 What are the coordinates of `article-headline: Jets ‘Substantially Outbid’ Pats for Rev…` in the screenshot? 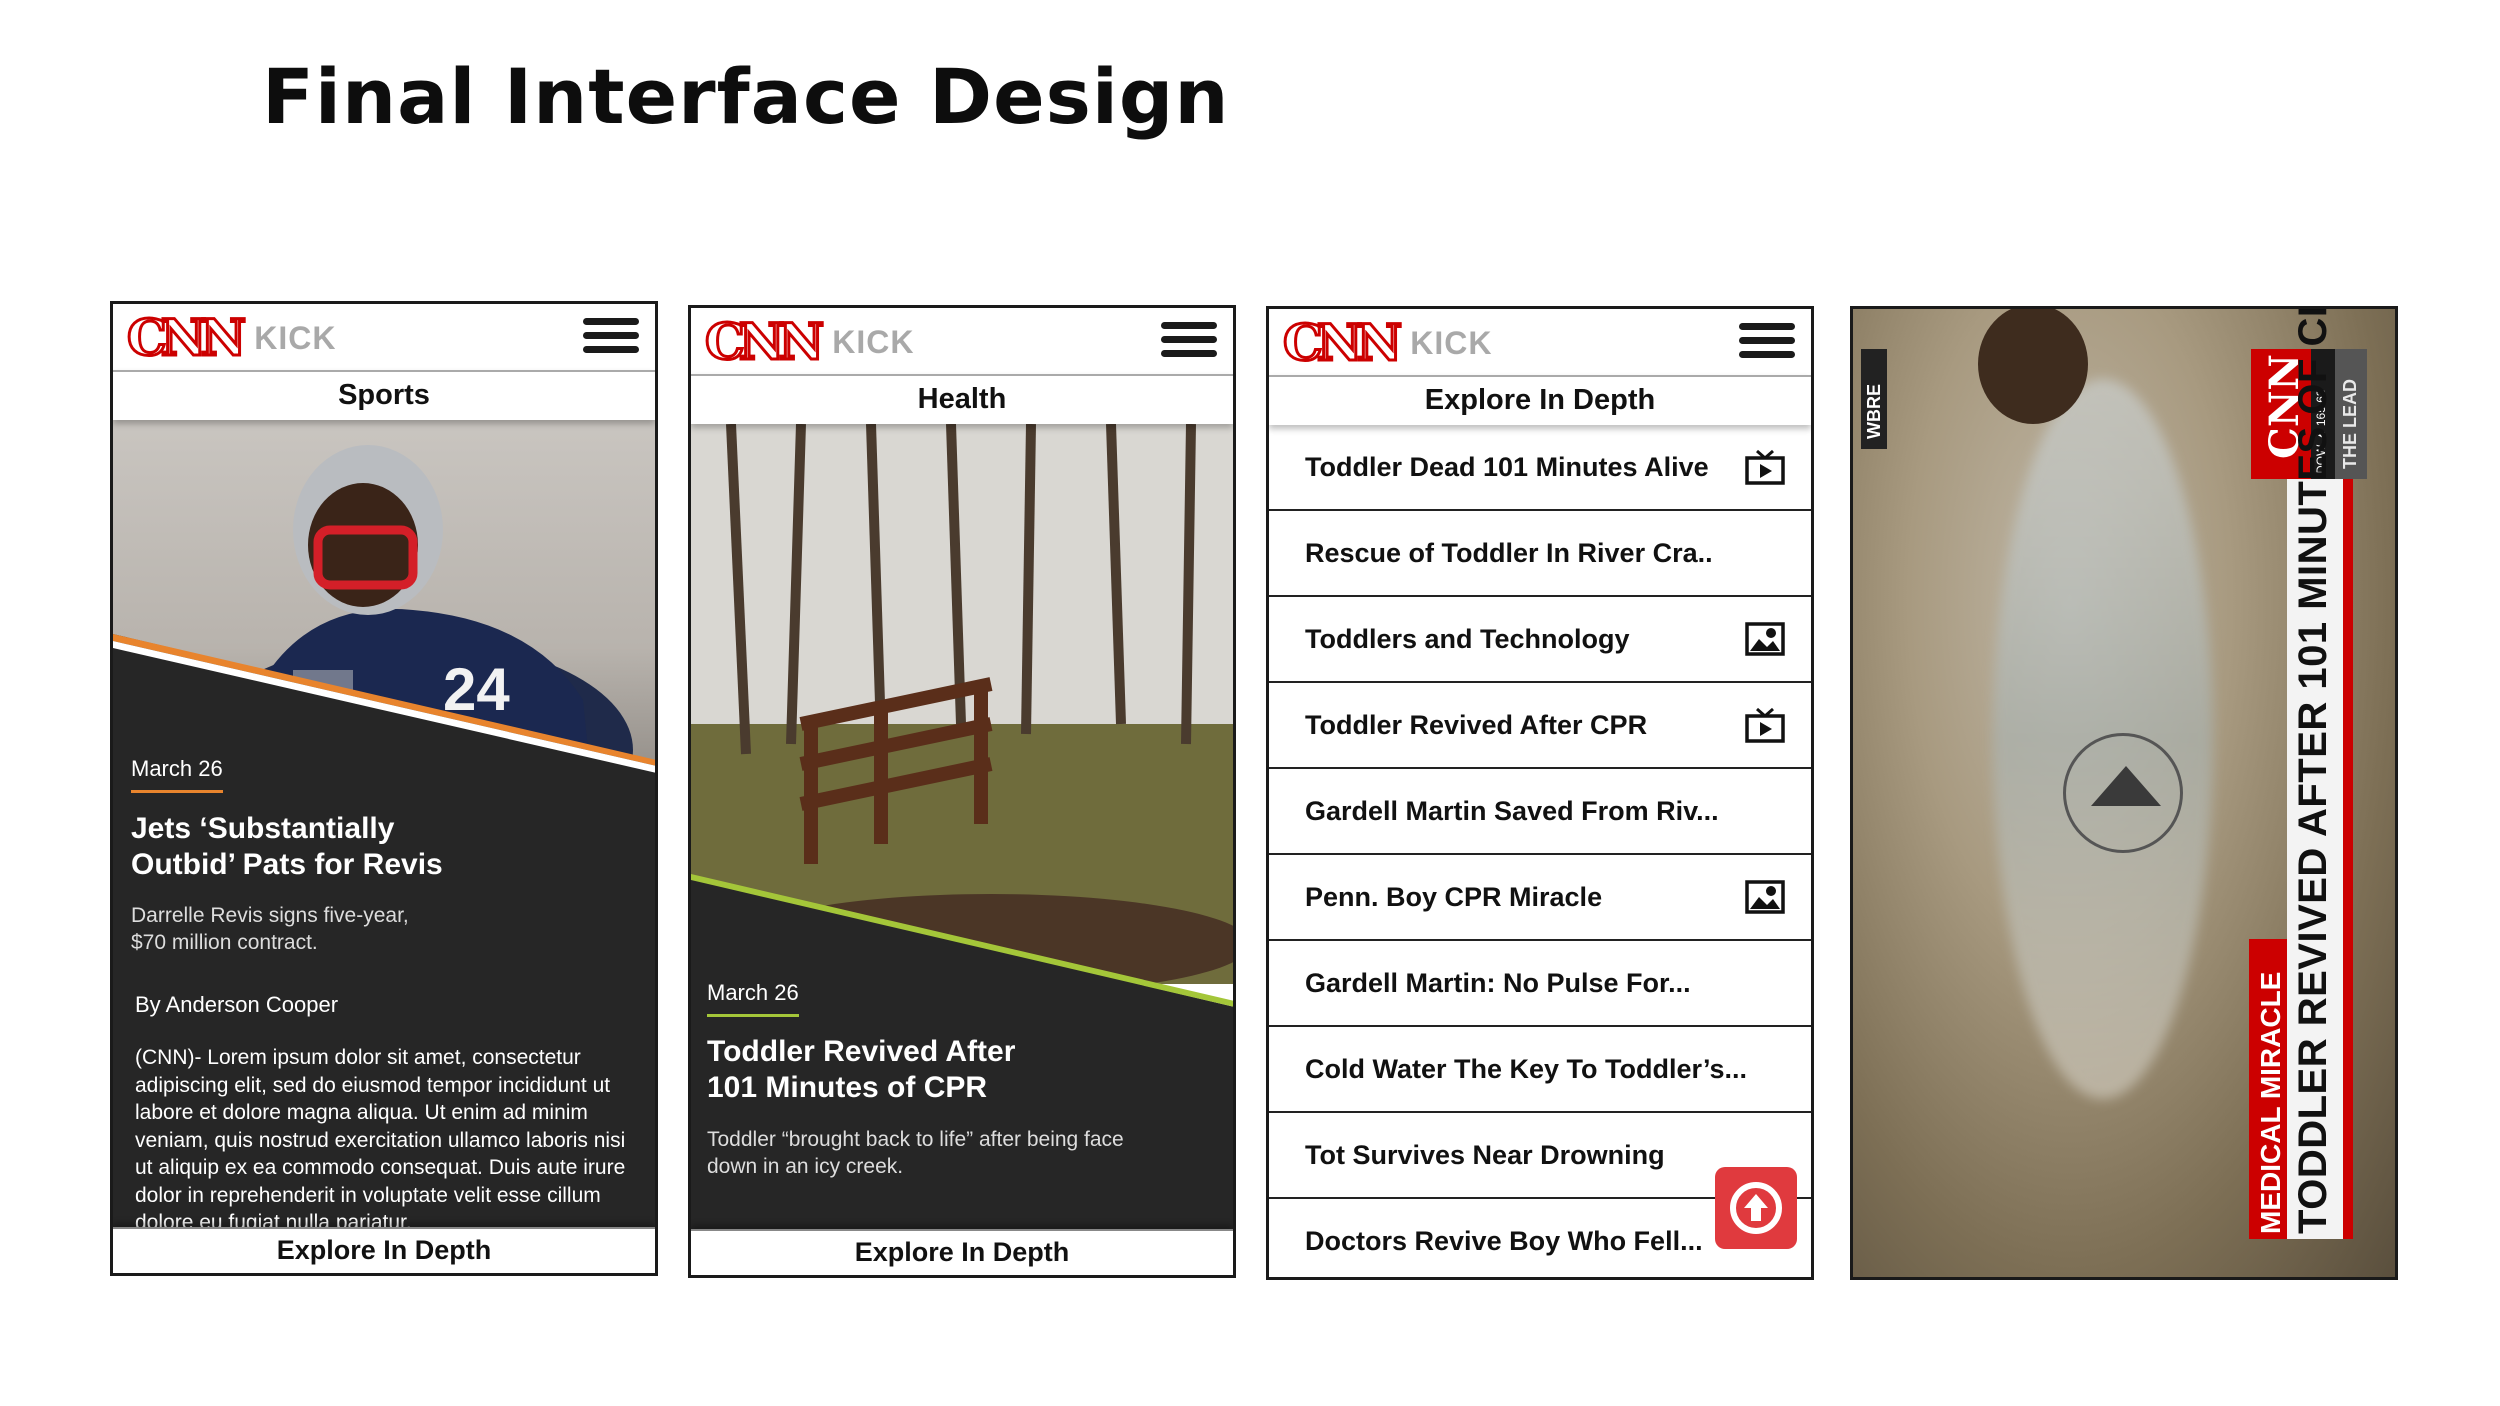 It's located at (301, 847).